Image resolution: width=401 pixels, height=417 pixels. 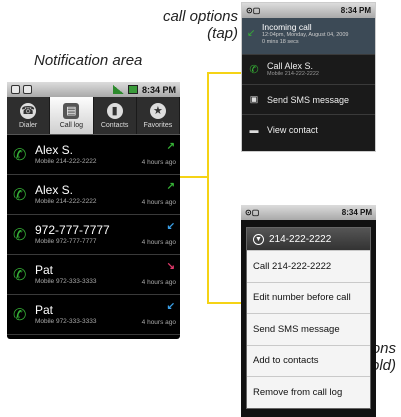 What do you see at coordinates (308, 392) in the screenshot?
I see `menu-item-remove-from-log: Remove from call log` at bounding box center [308, 392].